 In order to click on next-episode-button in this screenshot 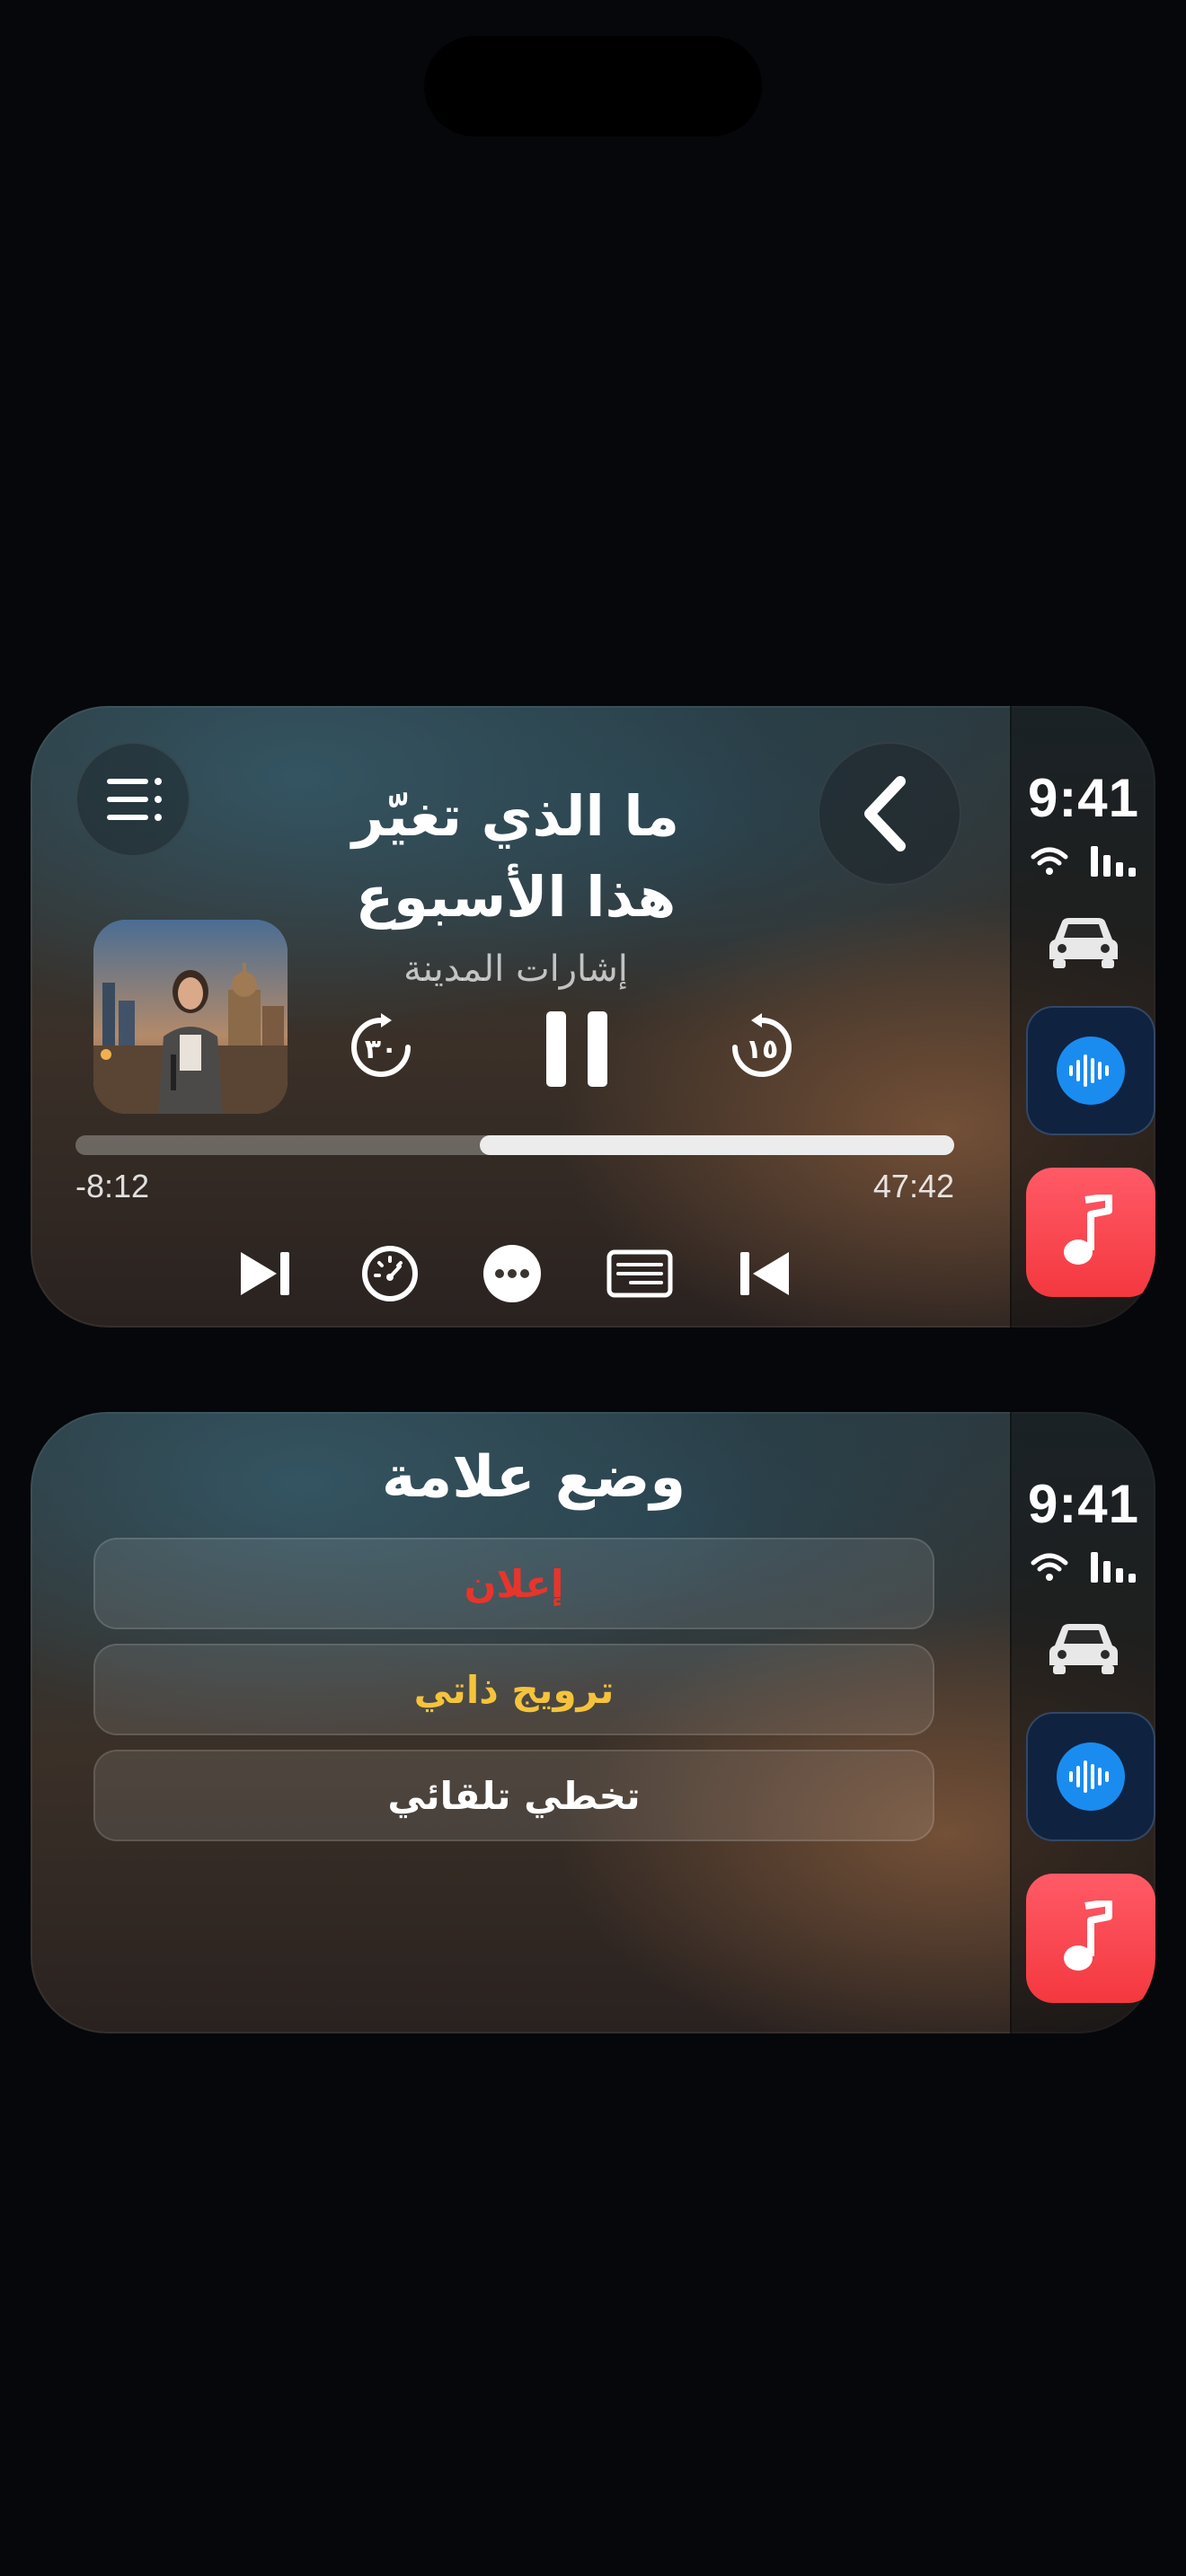, I will do `click(266, 1273)`.